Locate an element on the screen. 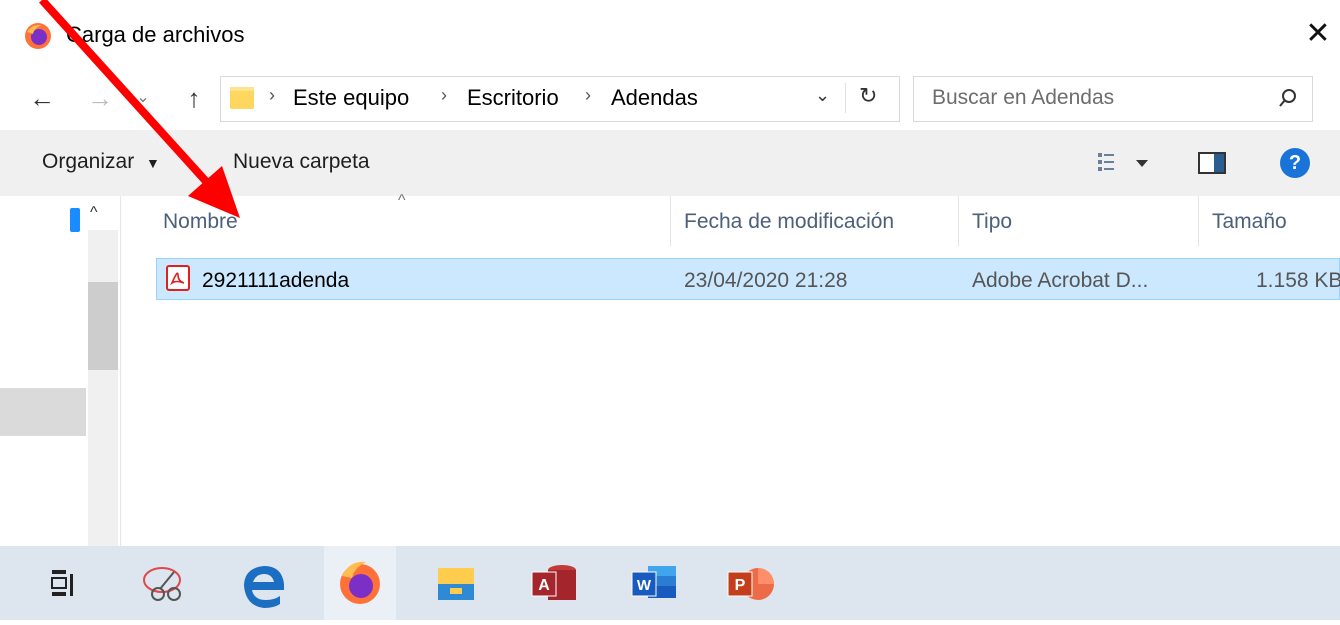 The height and width of the screenshot is (625, 1340). word-button: W is located at coordinates (656, 583).